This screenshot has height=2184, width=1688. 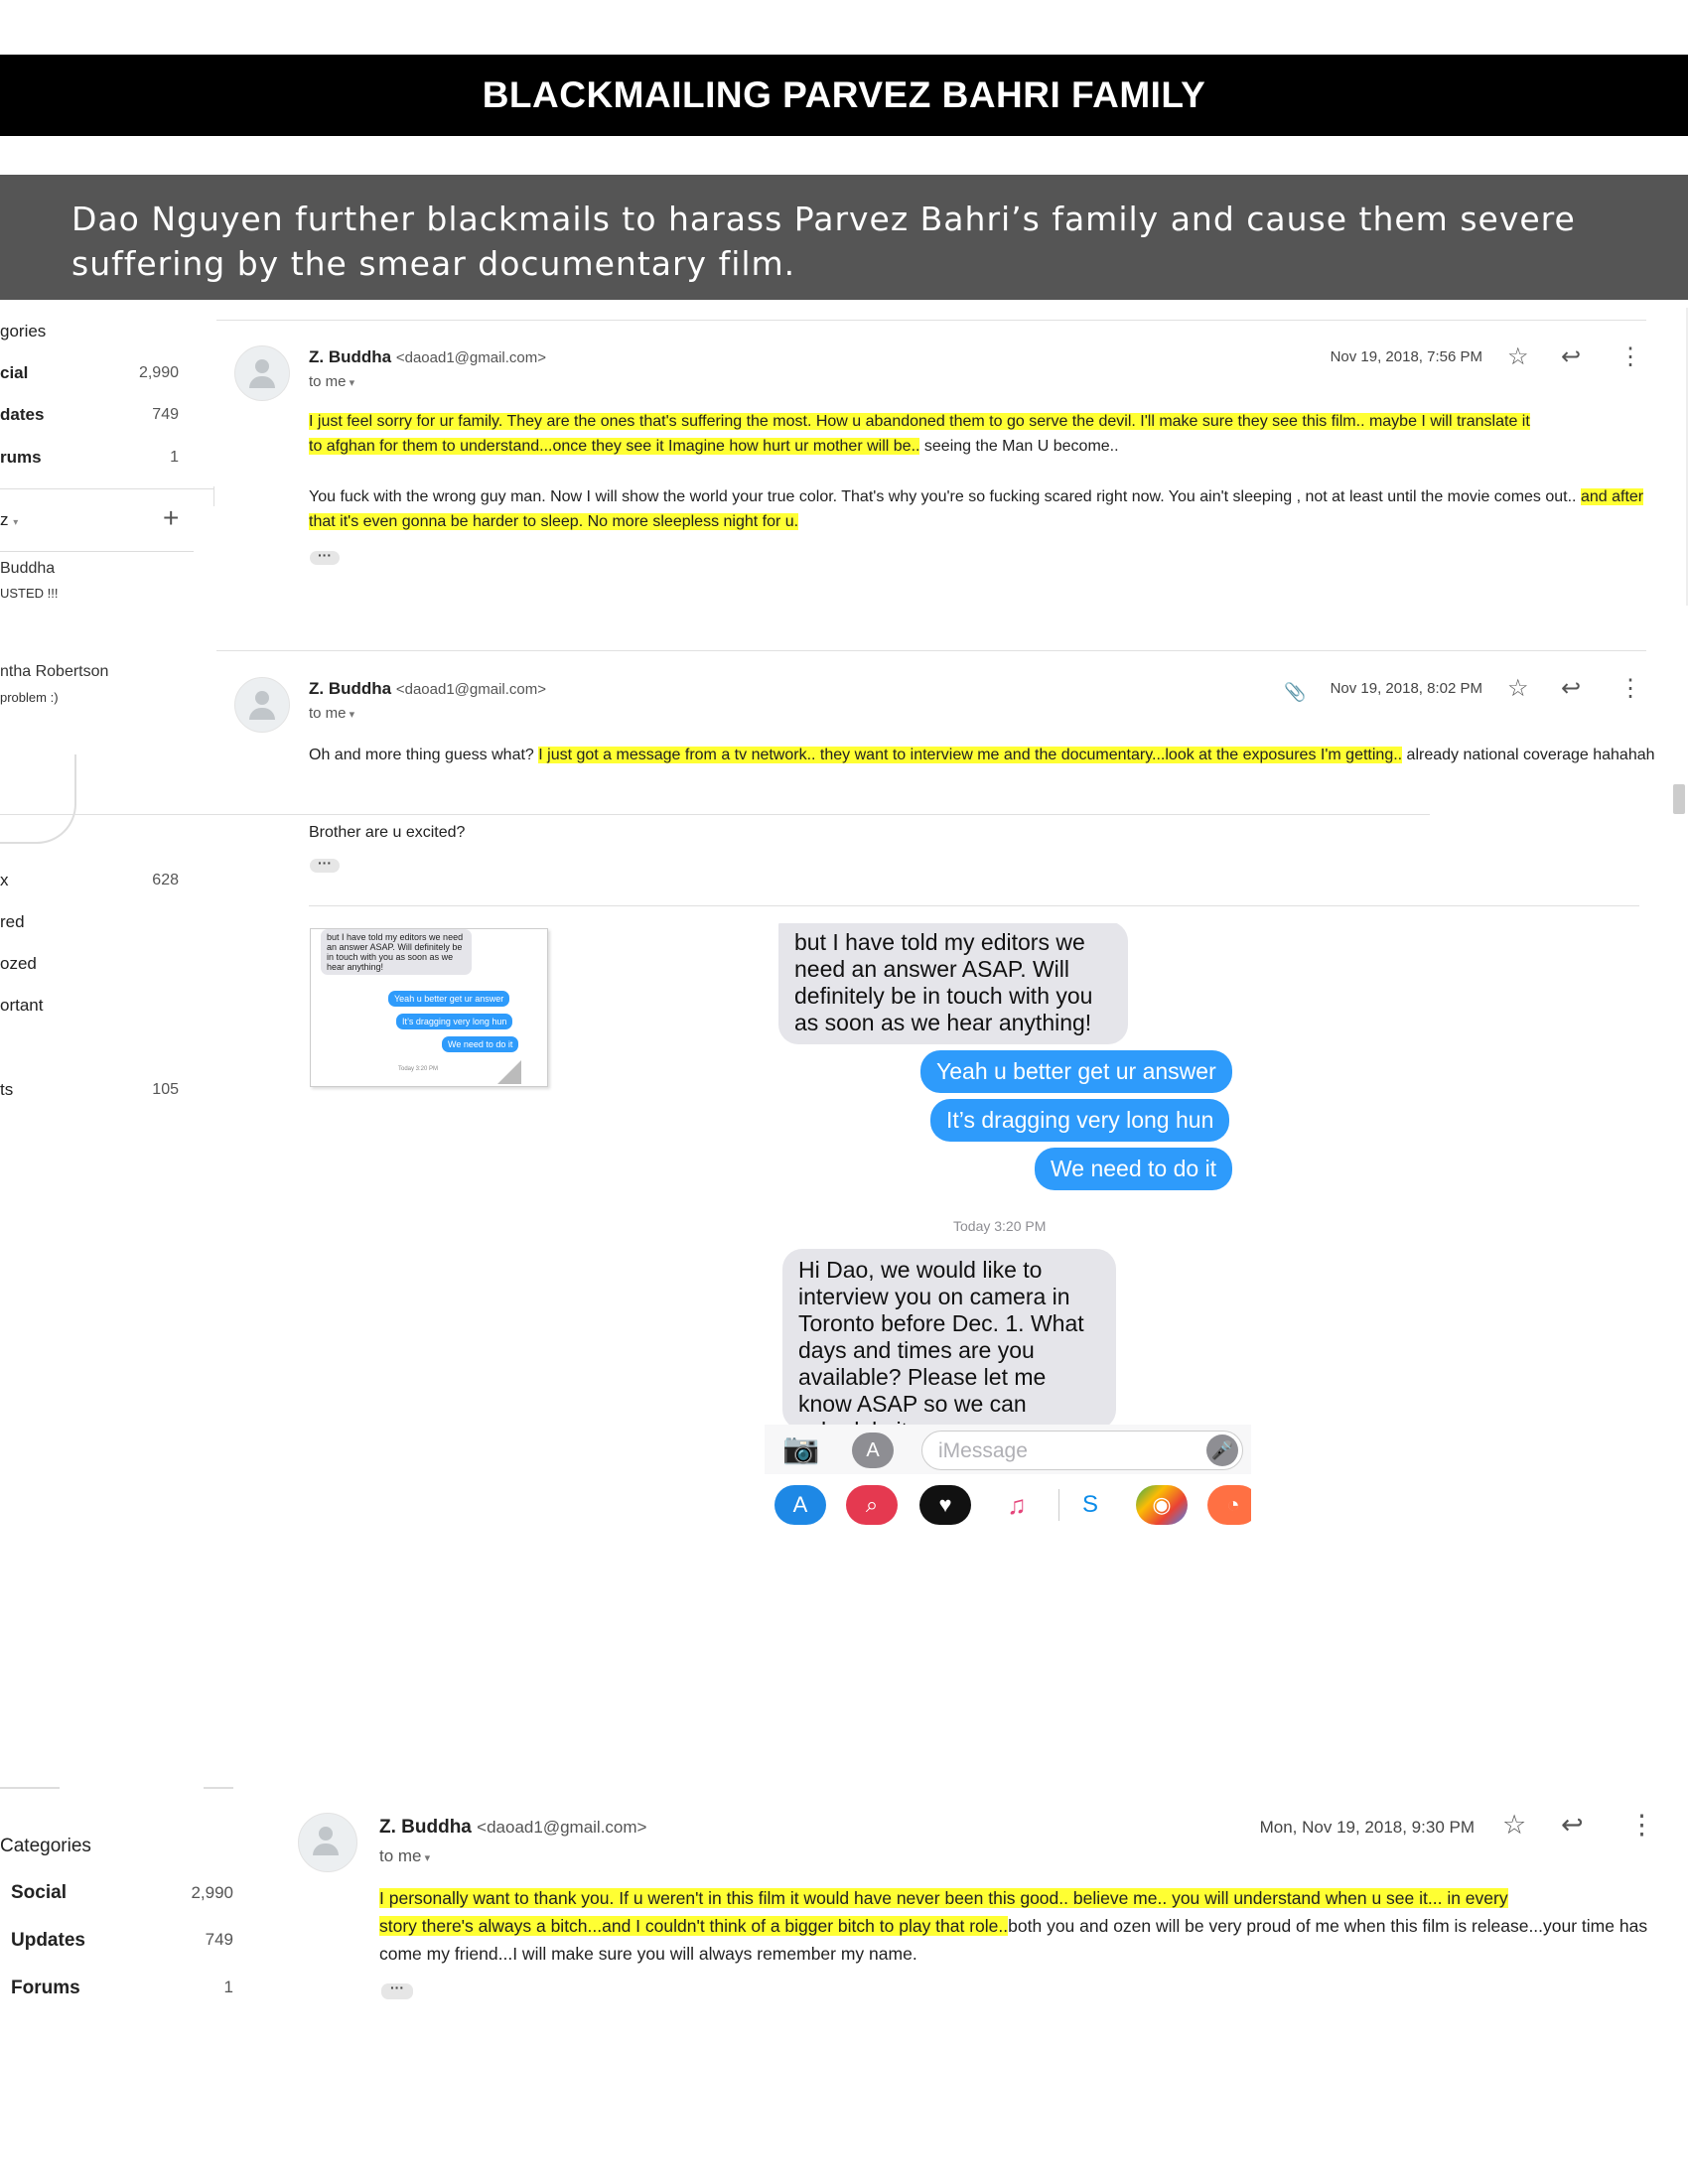 I want to click on email-date: Nov 19, 2018, 8:02 PM, so click(x=1406, y=688).